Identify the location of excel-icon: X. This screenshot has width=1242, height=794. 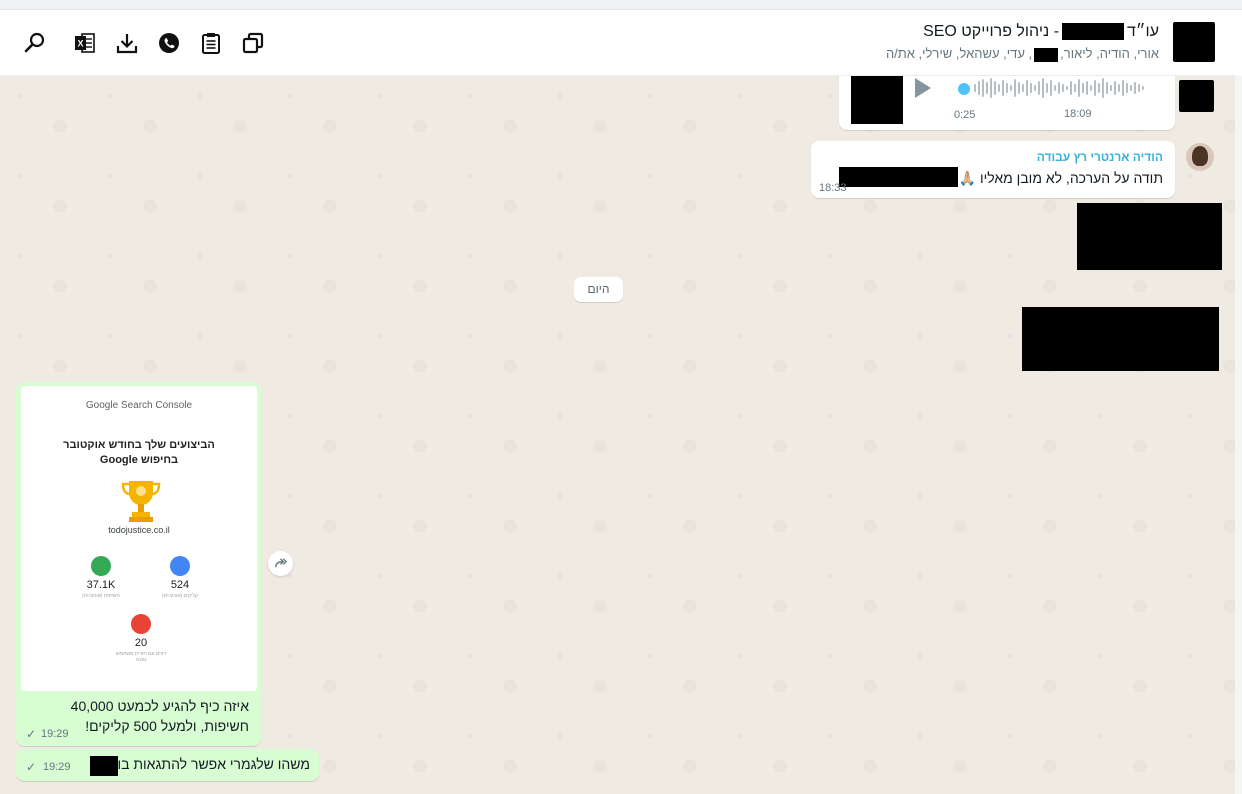
(85, 43).